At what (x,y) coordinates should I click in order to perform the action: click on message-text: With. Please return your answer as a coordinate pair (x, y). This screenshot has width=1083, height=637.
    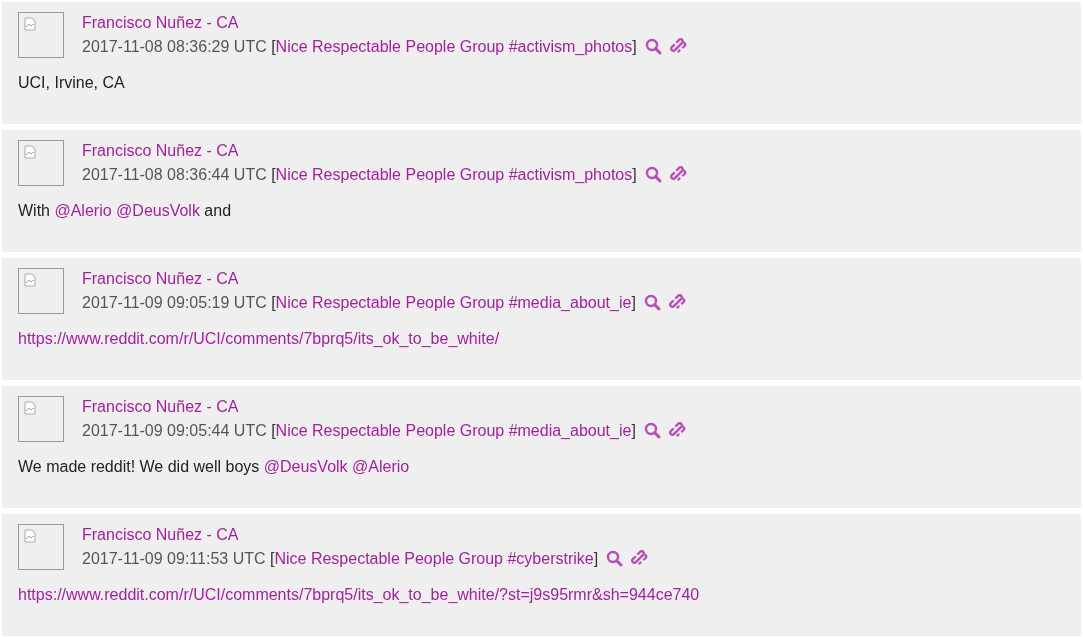
    Looking at the image, I should click on (34, 210).